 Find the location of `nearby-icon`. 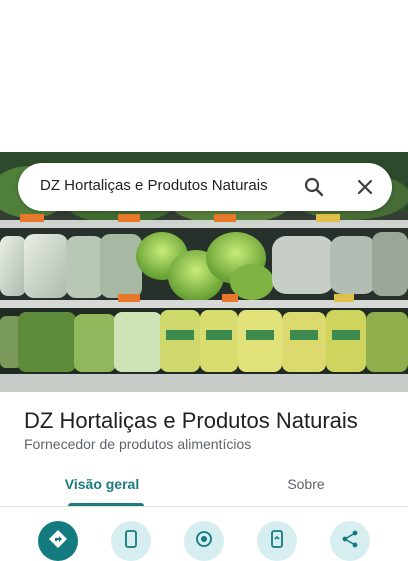

nearby-icon is located at coordinates (204, 539).